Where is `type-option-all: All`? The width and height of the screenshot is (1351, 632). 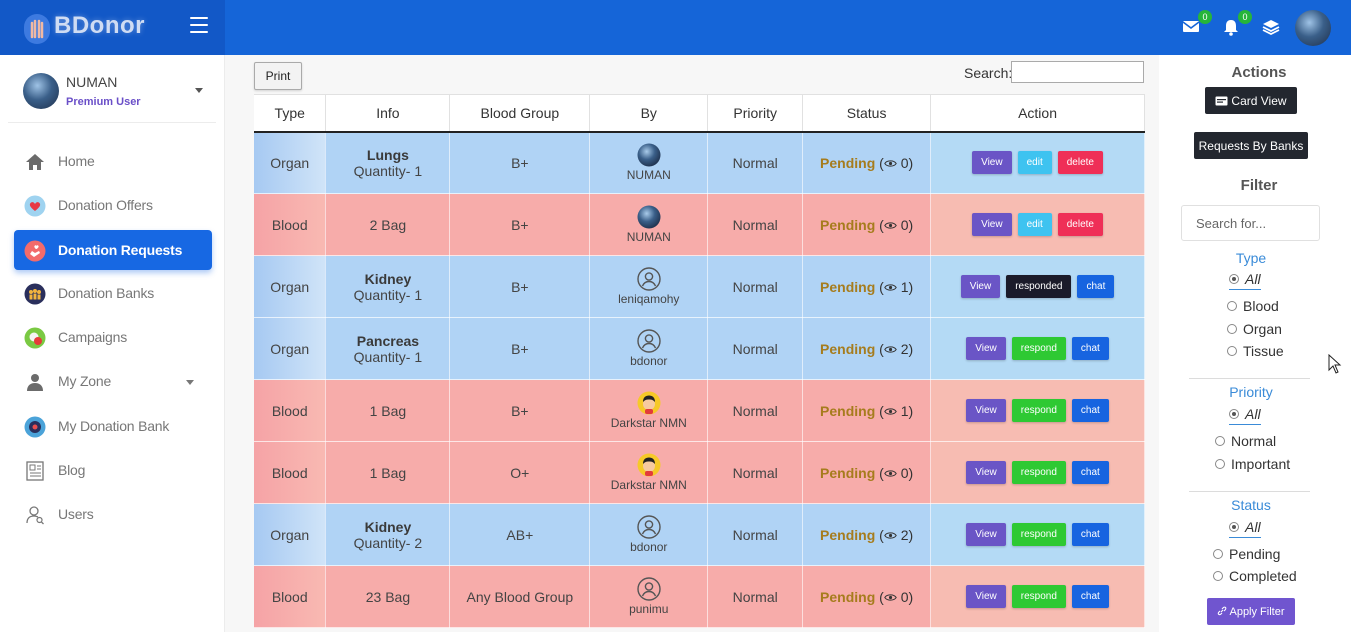 type-option-all: All is located at coordinates (1245, 280).